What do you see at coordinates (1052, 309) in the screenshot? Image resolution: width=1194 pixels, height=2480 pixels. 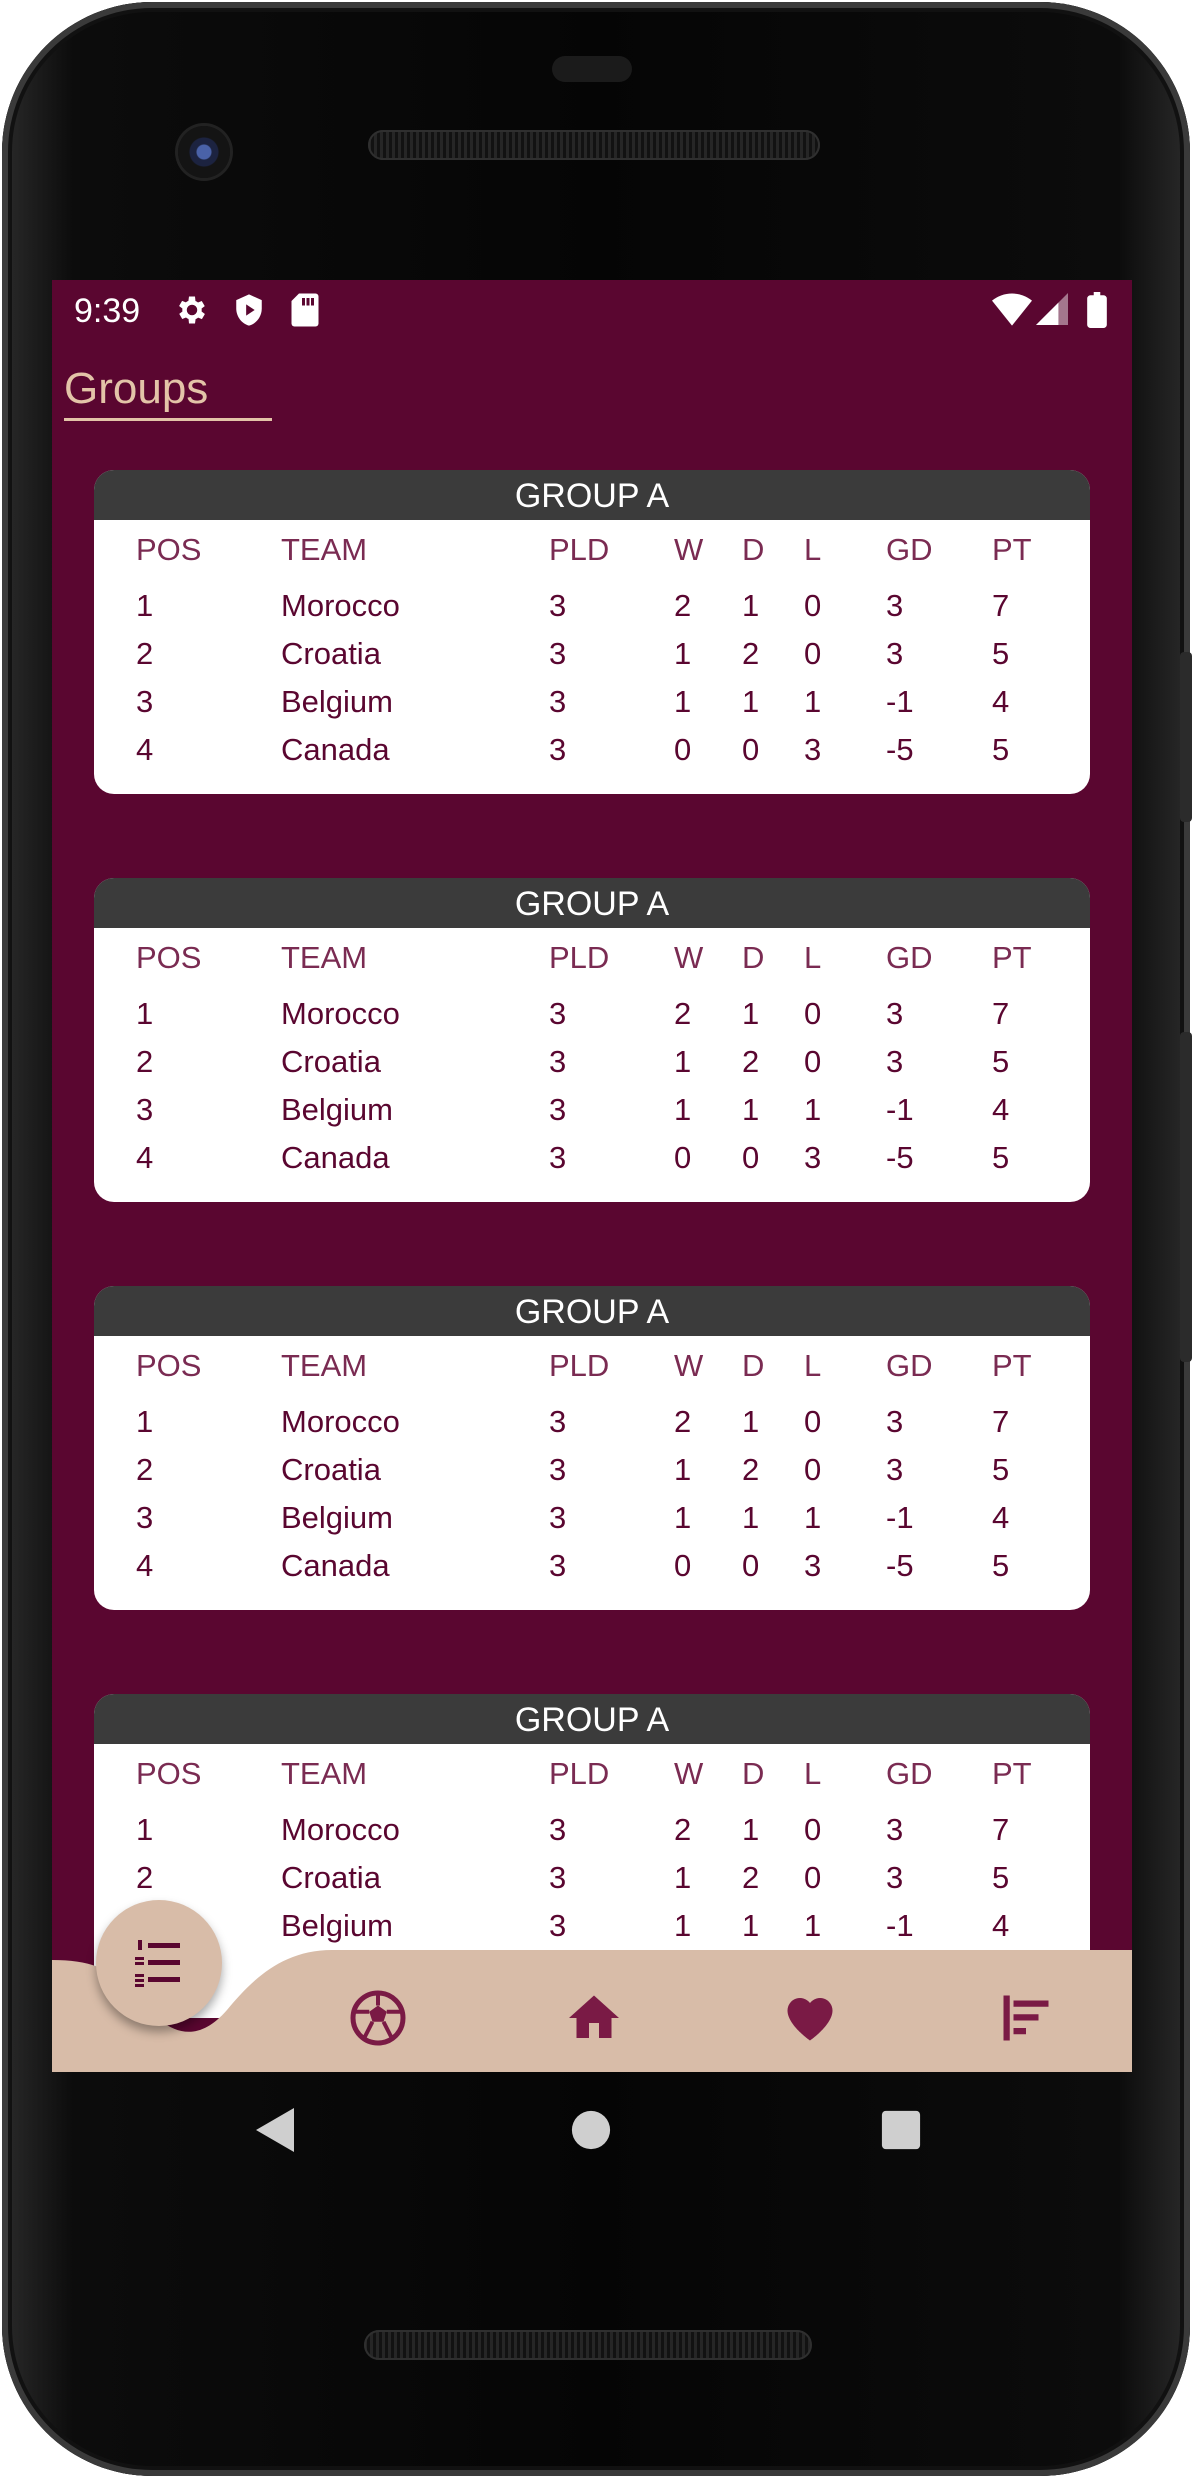 I see `cell-signal-icon` at bounding box center [1052, 309].